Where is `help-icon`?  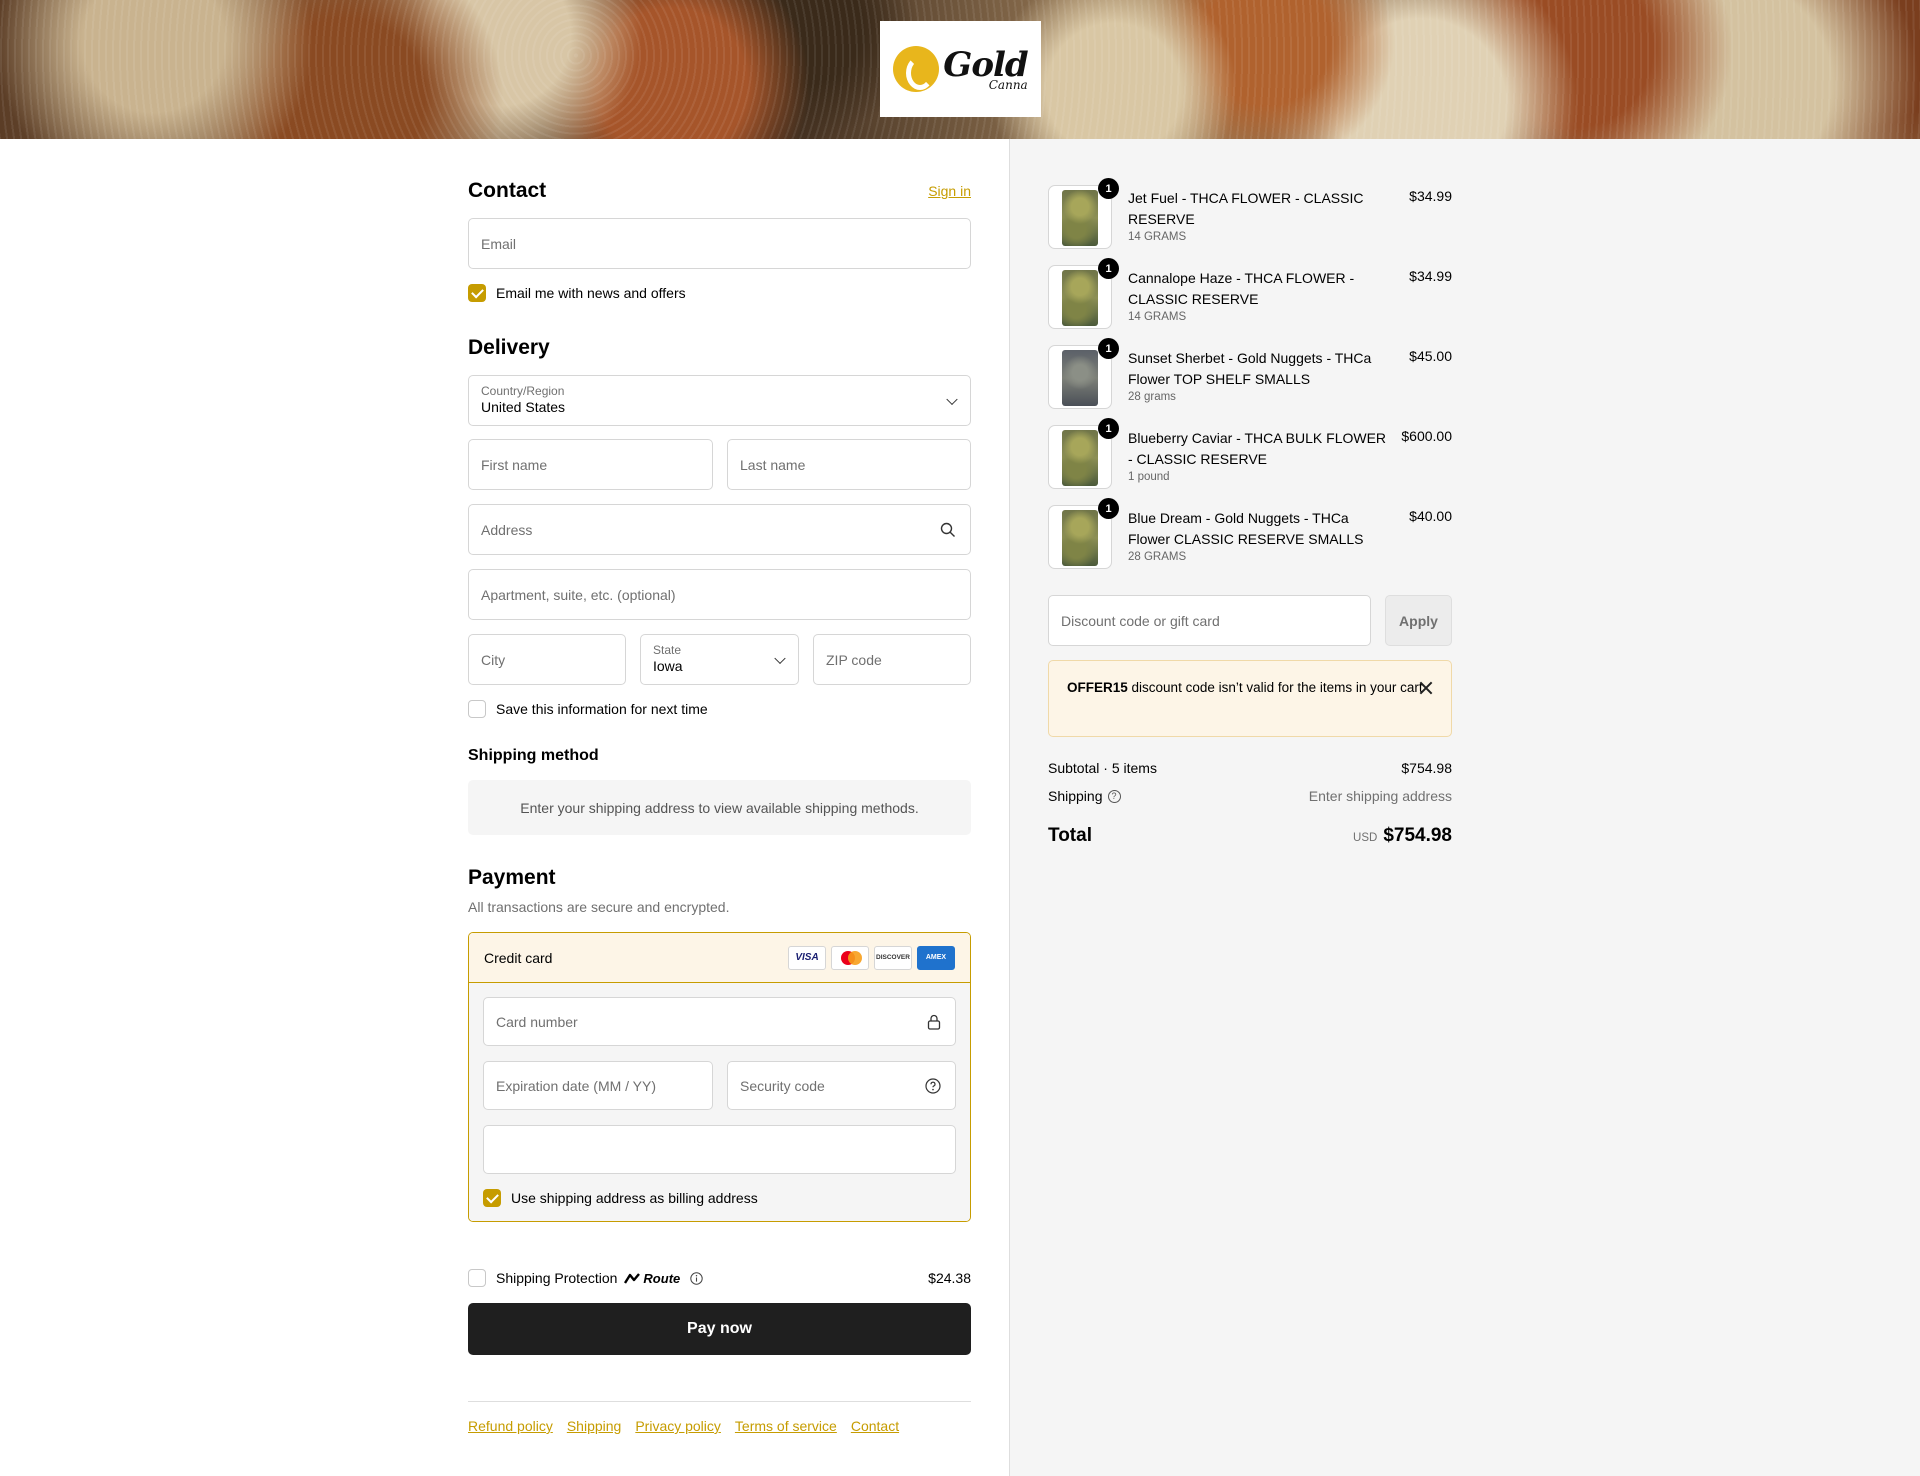 help-icon is located at coordinates (933, 1086).